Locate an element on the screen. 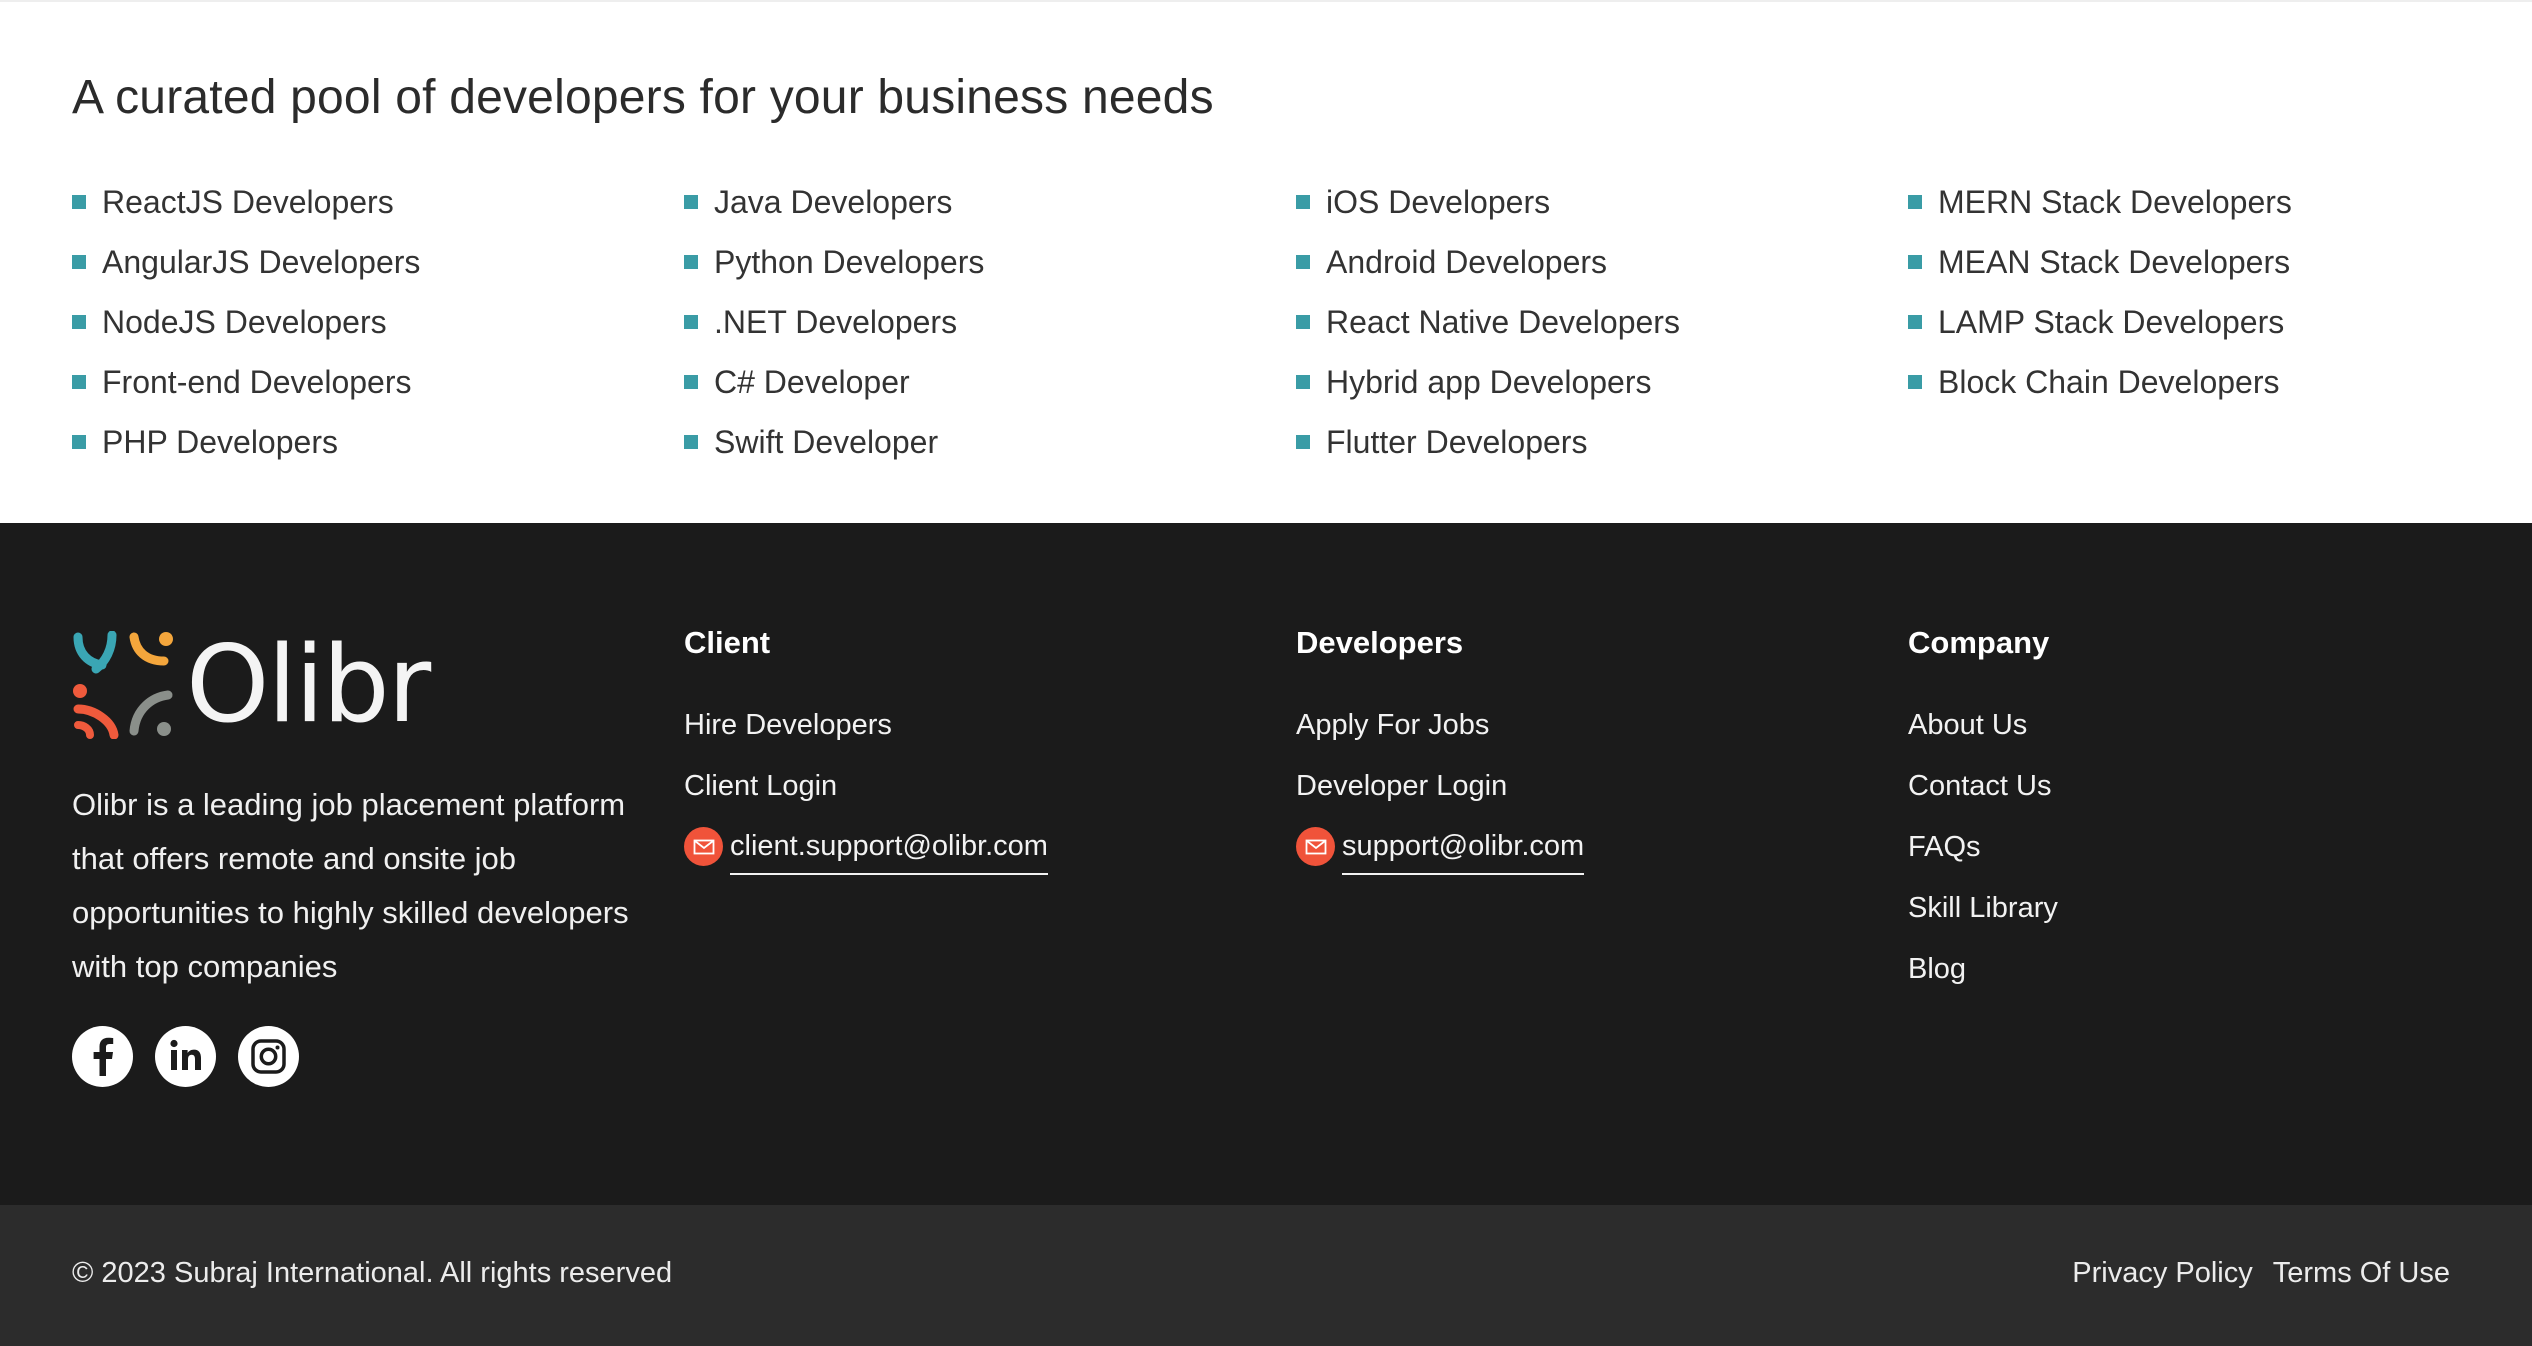 The image size is (2532, 1346). pool-item-dotnet: .NET Developers is located at coordinates (984, 322).